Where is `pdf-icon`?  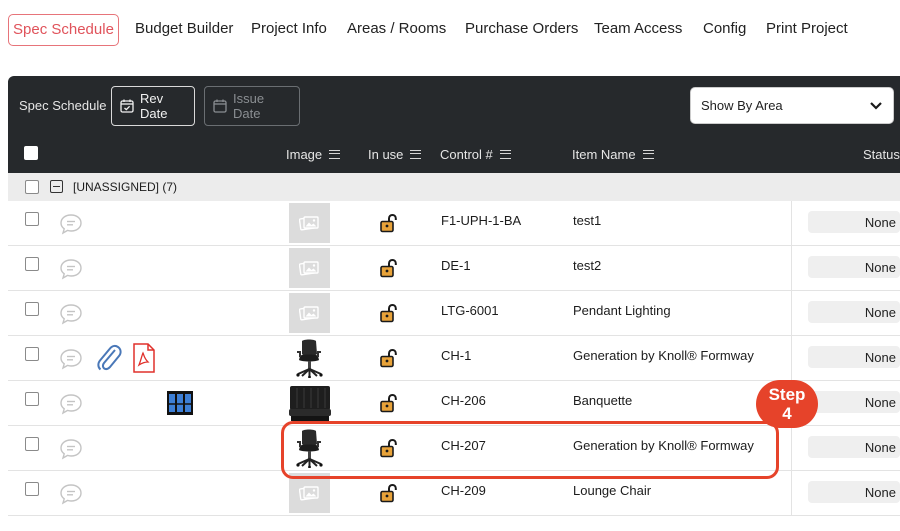 pdf-icon is located at coordinates (144, 358).